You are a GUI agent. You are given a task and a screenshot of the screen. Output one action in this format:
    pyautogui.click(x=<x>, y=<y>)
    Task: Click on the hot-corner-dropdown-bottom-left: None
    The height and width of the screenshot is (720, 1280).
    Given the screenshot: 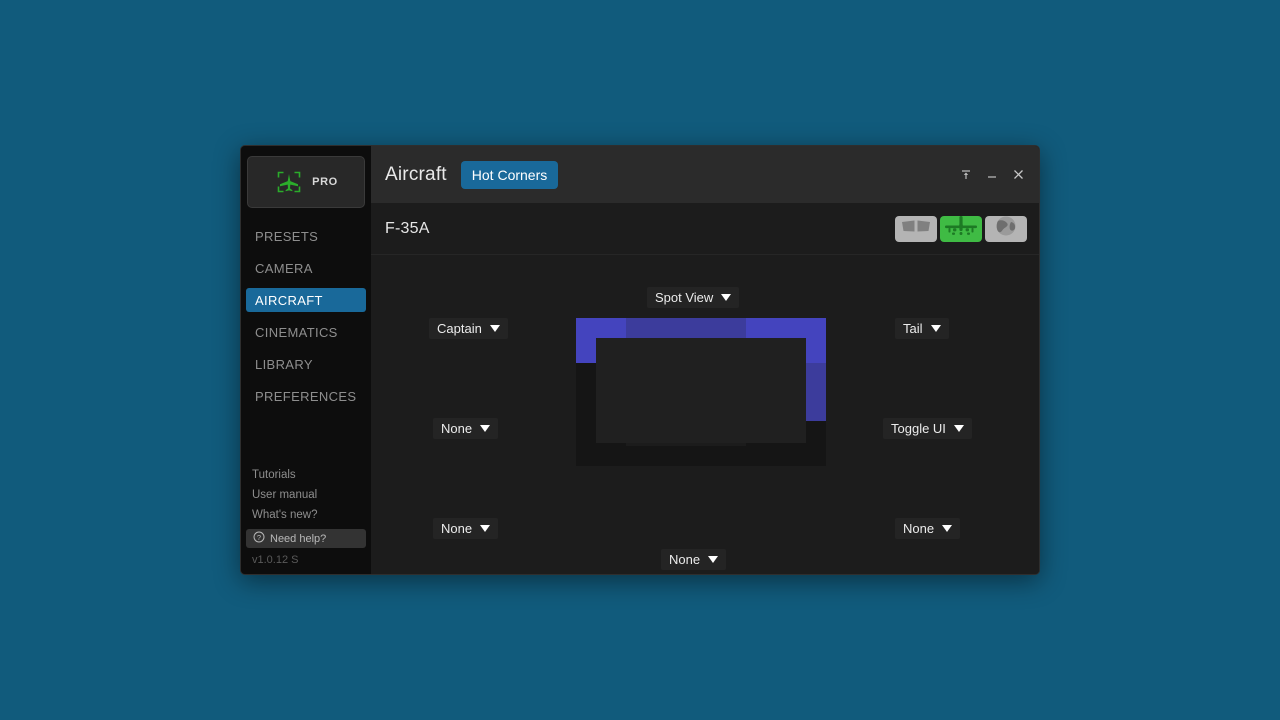 What is the action you would take?
    pyautogui.click(x=466, y=528)
    